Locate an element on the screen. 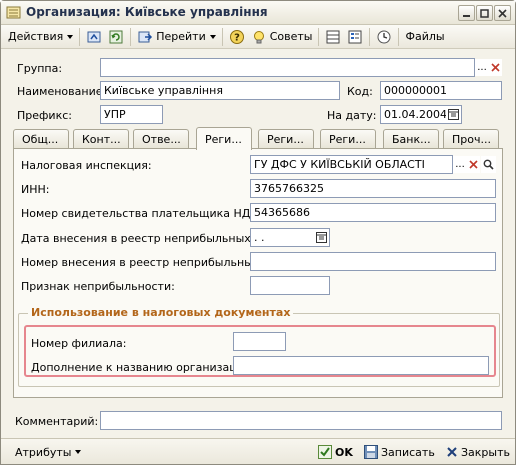  files-label: Файлы is located at coordinates (425, 36).